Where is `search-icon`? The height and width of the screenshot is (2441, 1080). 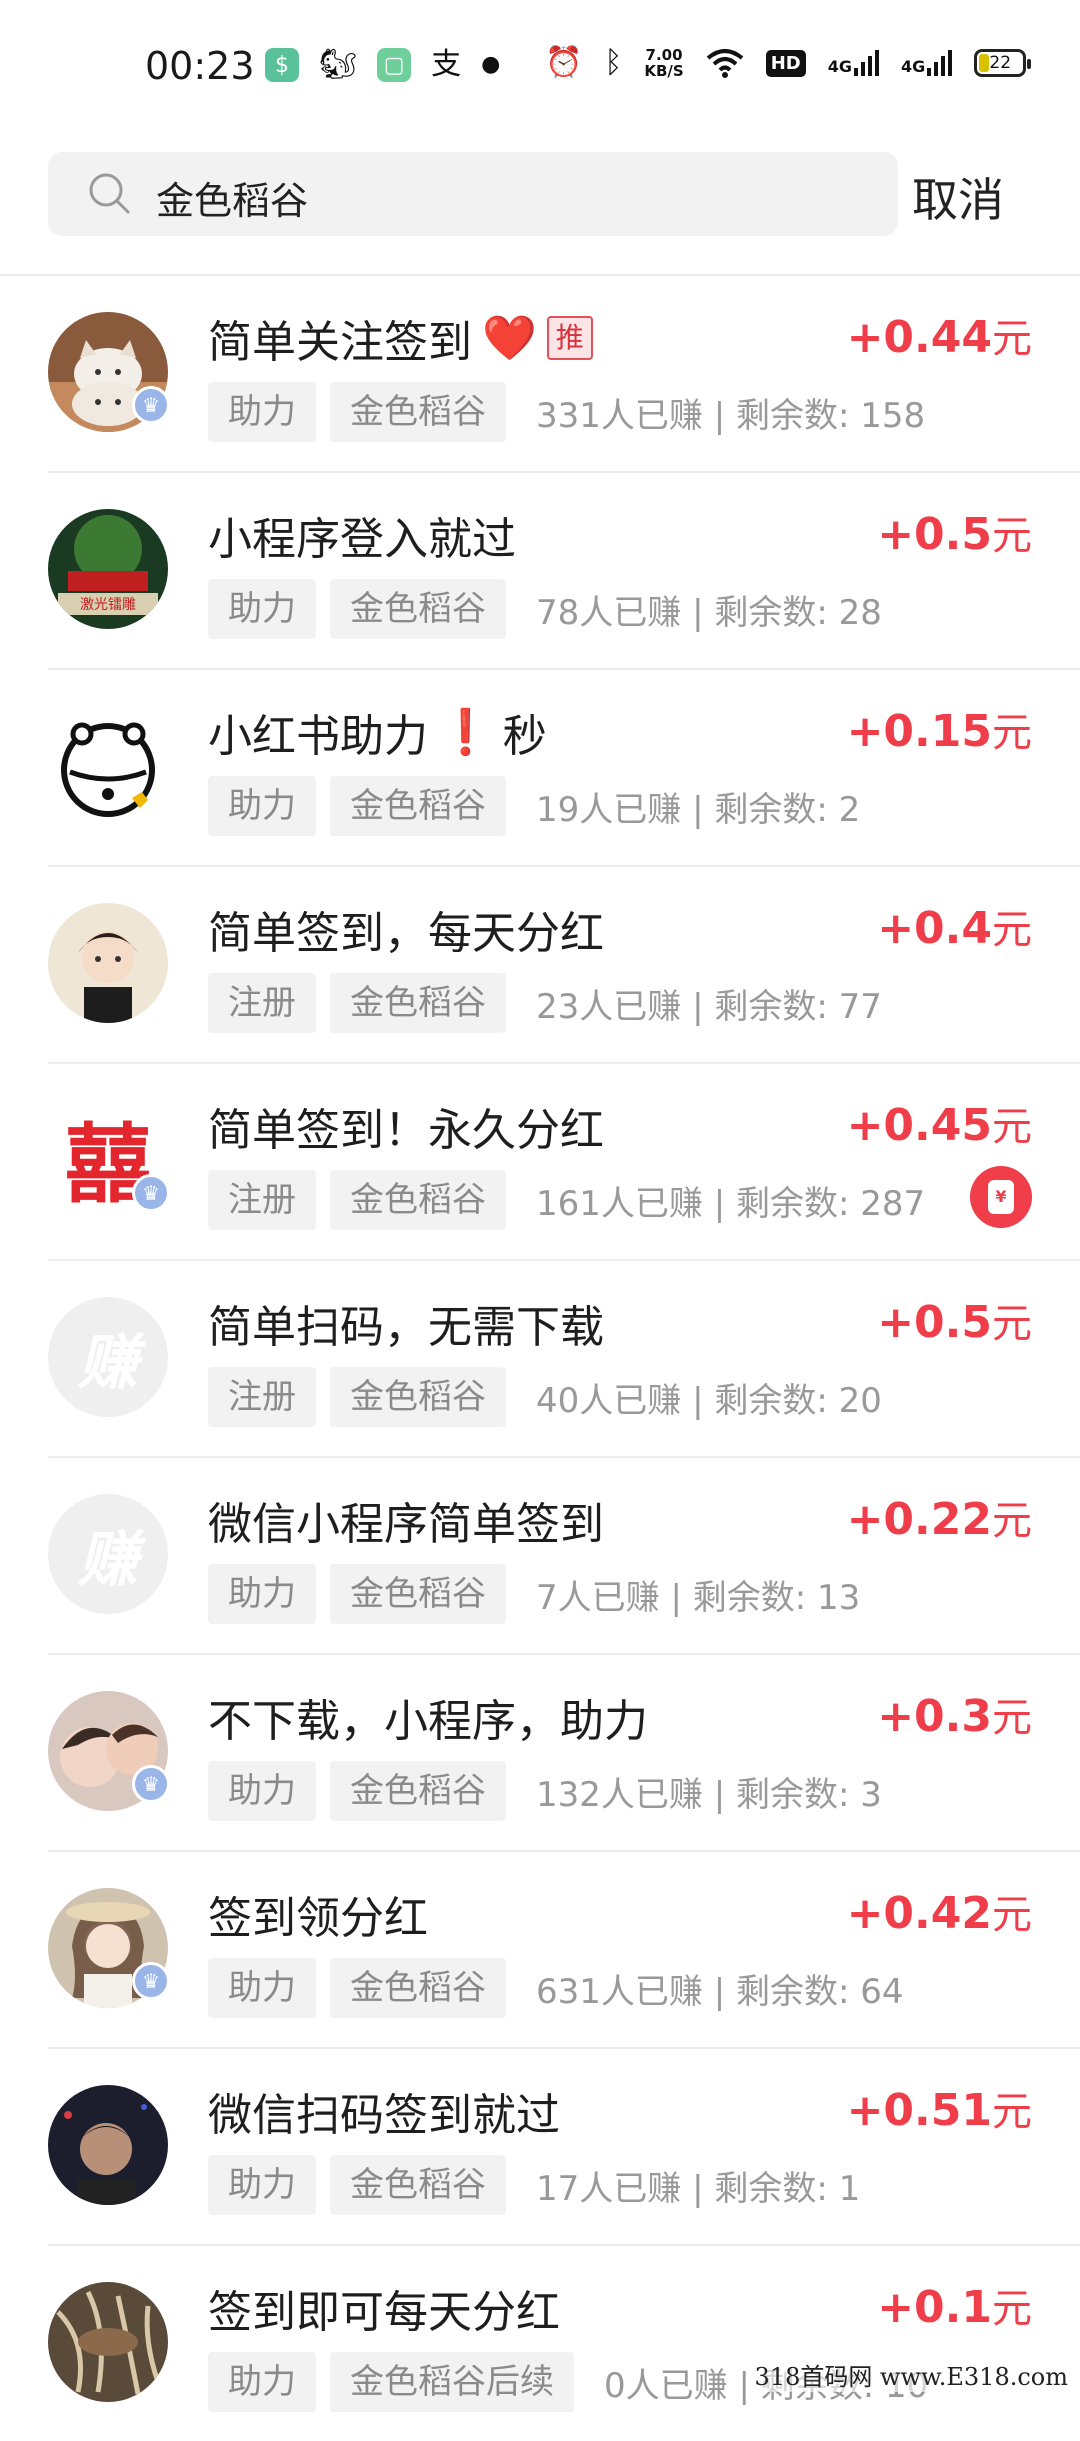
search-icon is located at coordinates (109, 193).